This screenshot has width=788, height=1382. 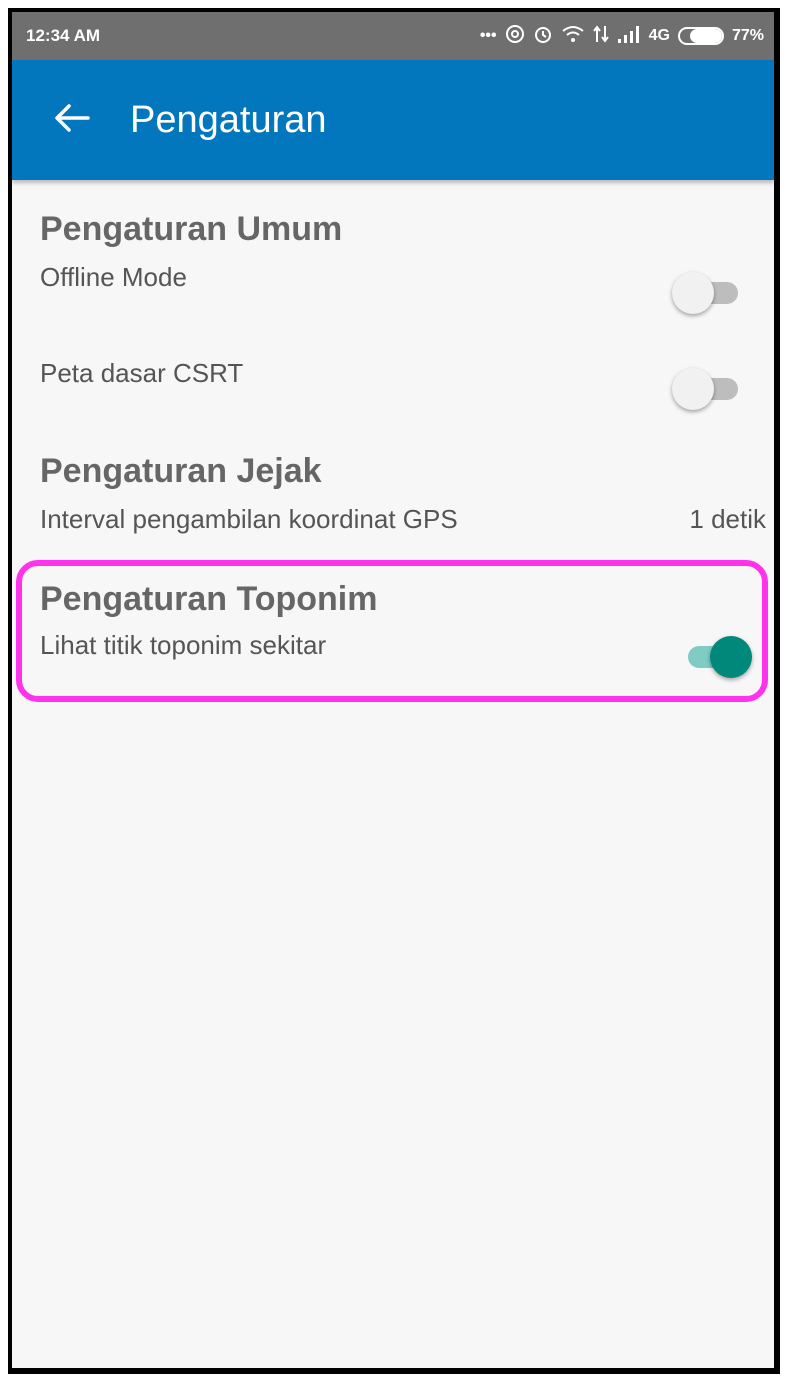 What do you see at coordinates (747, 35) in the screenshot?
I see `battery-percent: 77%` at bounding box center [747, 35].